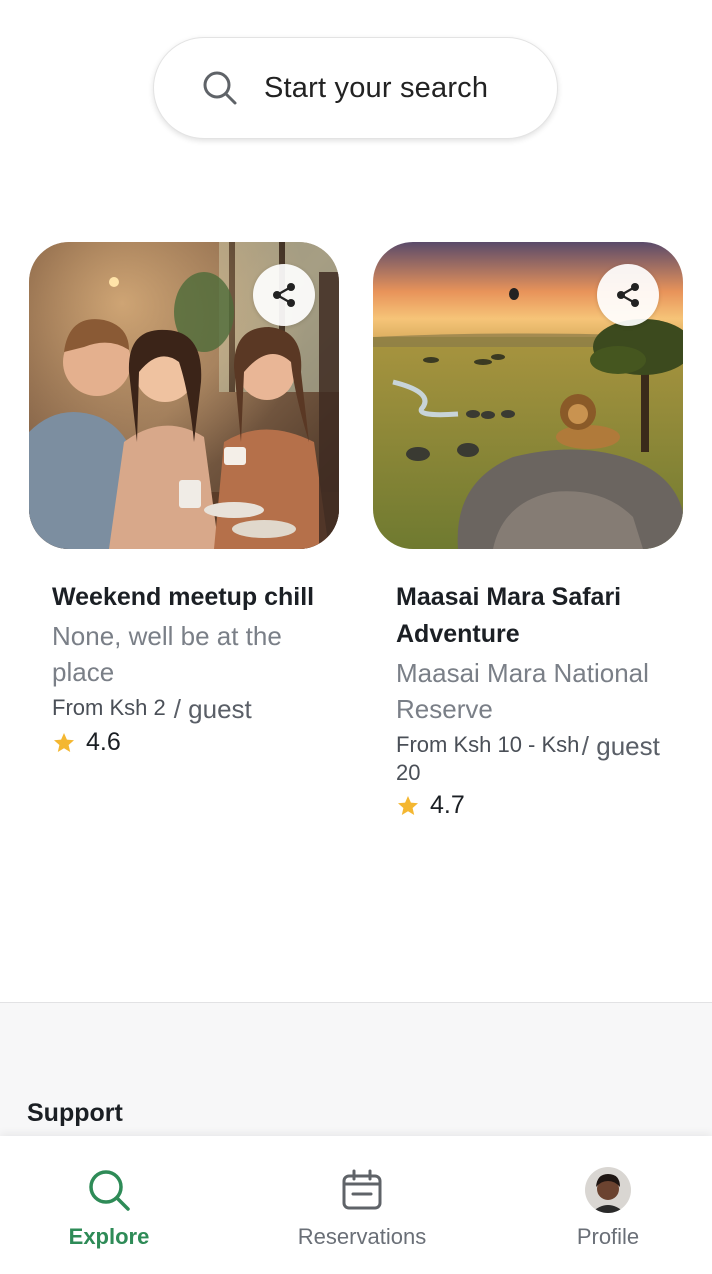  I want to click on nav-explore: Explore, so click(109, 1205).